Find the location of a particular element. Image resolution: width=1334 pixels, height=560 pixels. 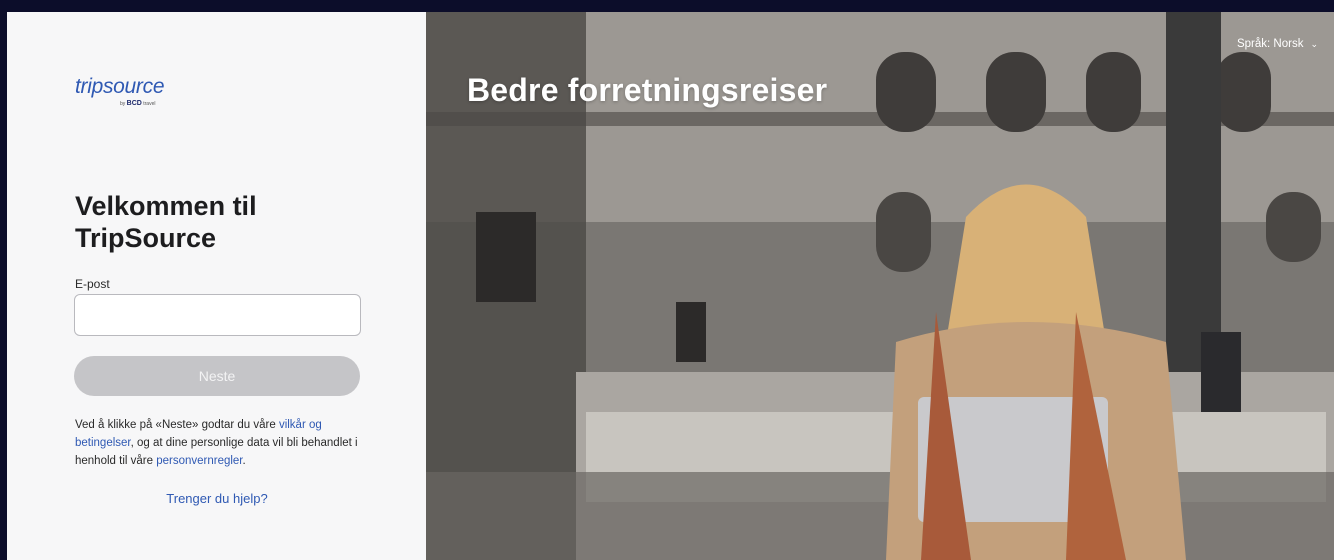

logo-subtitle: by BCD travel is located at coordinates (138, 103).